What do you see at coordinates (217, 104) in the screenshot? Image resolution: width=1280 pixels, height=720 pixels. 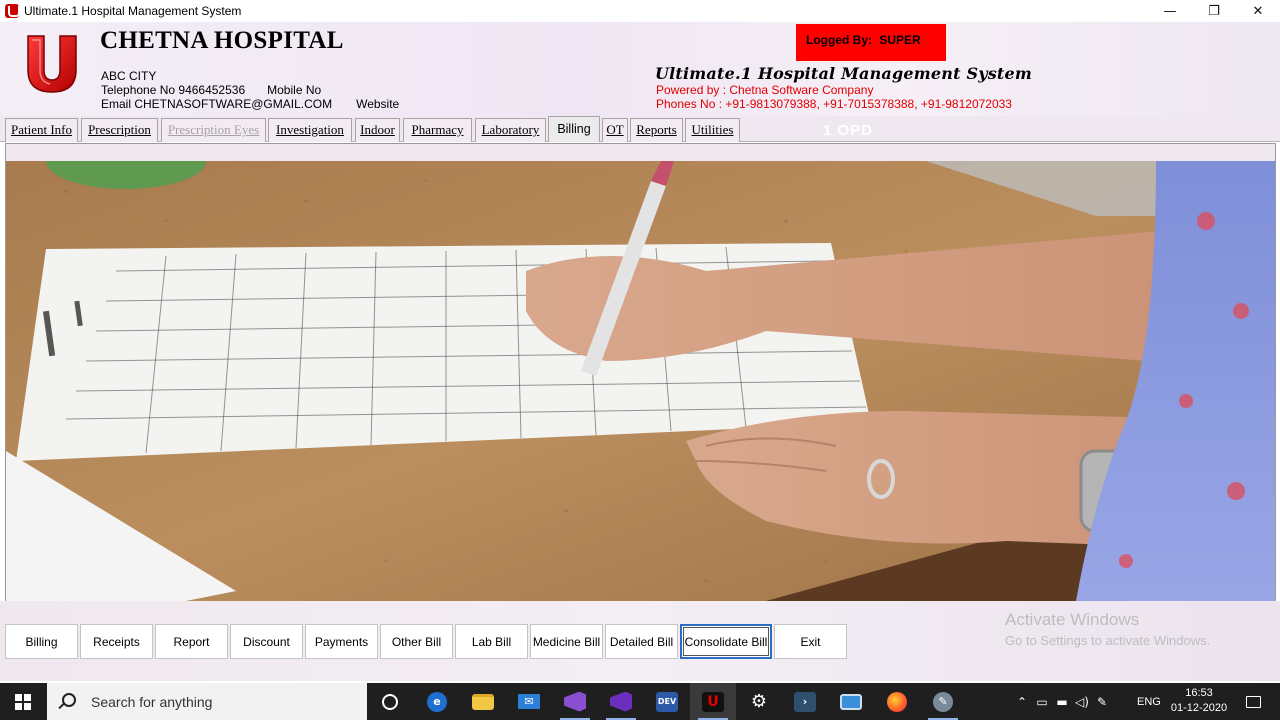 I see `email-text: Email CHETNASOFTWARE@GMAIL.COM` at bounding box center [217, 104].